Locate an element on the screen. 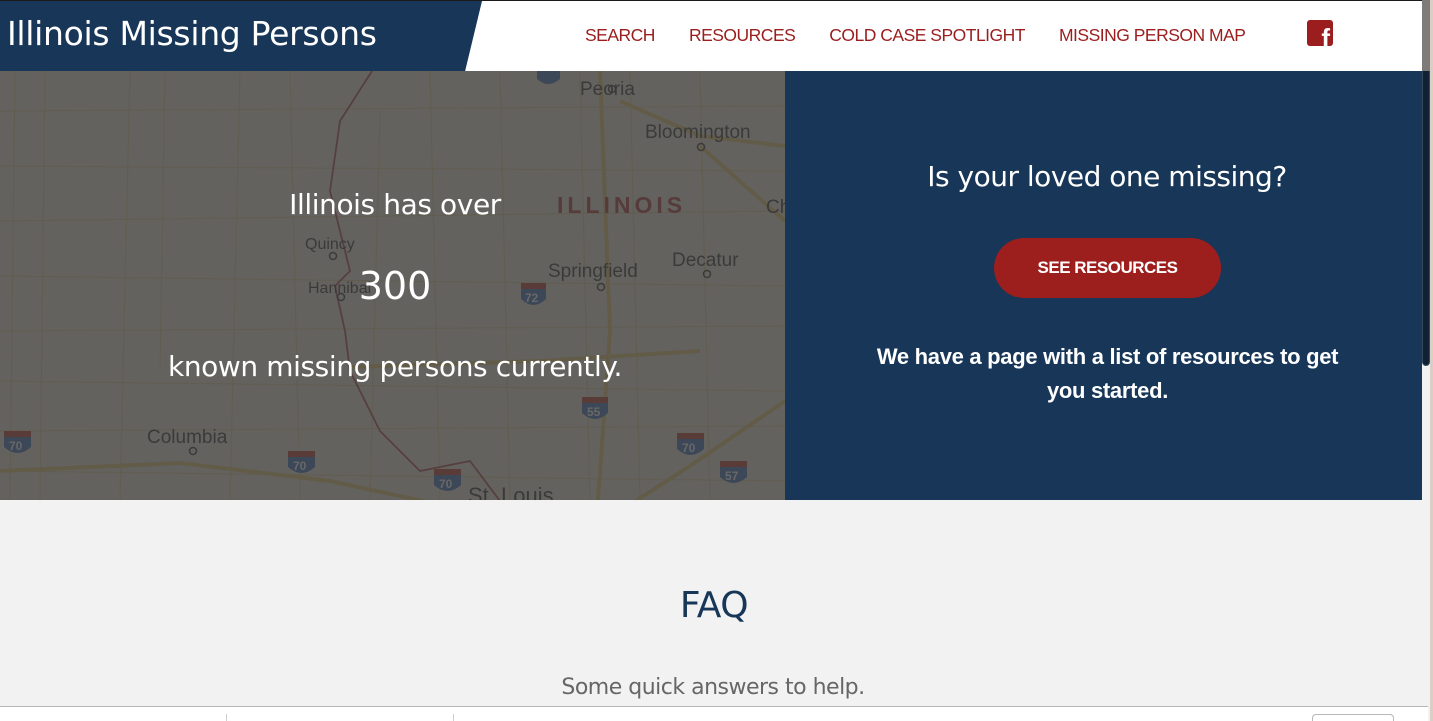 Image resolution: width=1433 pixels, height=721 pixels. missing-count: 300 is located at coordinates (395, 286).